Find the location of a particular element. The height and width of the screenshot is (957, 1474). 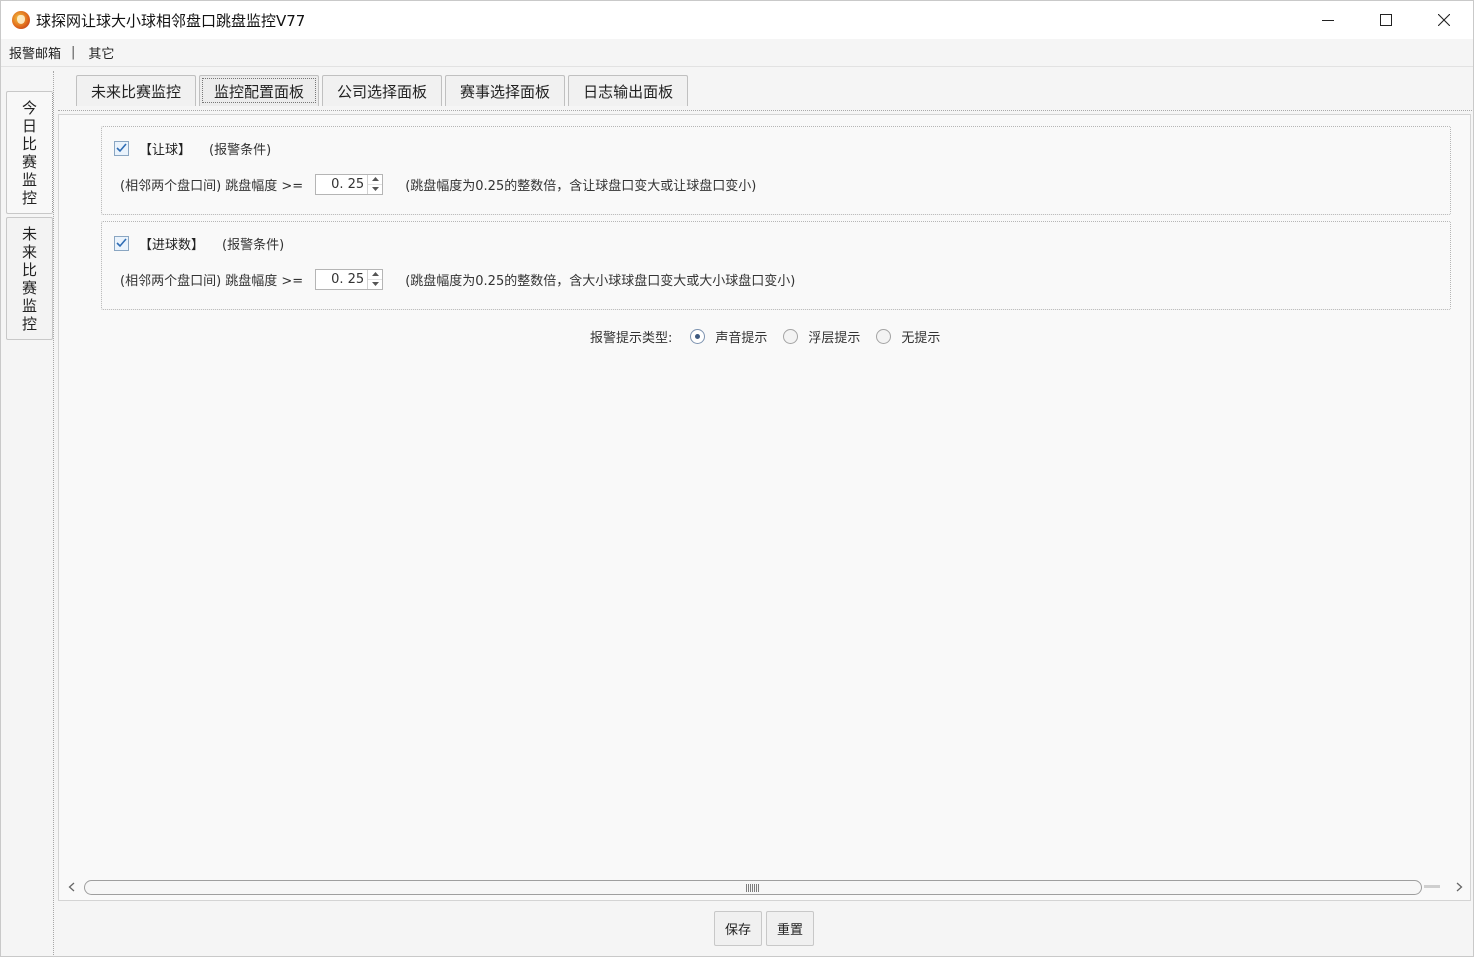

minimize-icon is located at coordinates (1328, 20).